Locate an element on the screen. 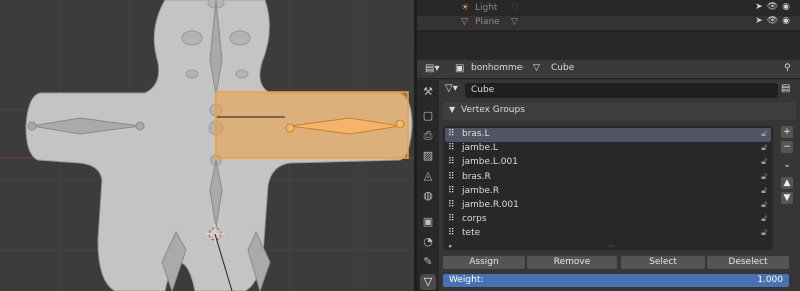  add-group-button: + is located at coordinates (787, 132).